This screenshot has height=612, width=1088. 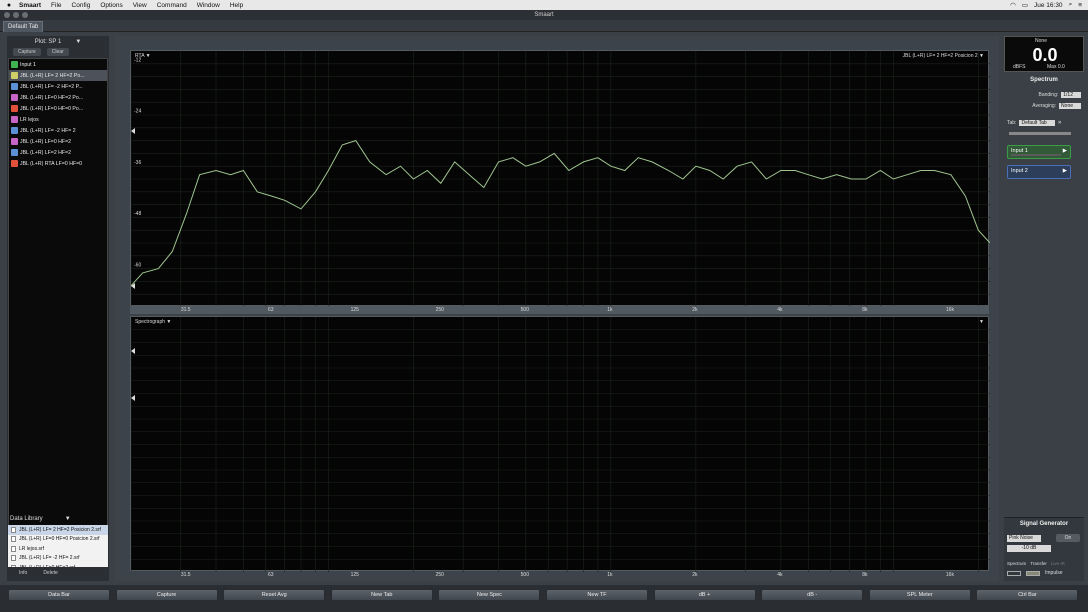 I want to click on transfer-mode-icon, so click(x=1033, y=573).